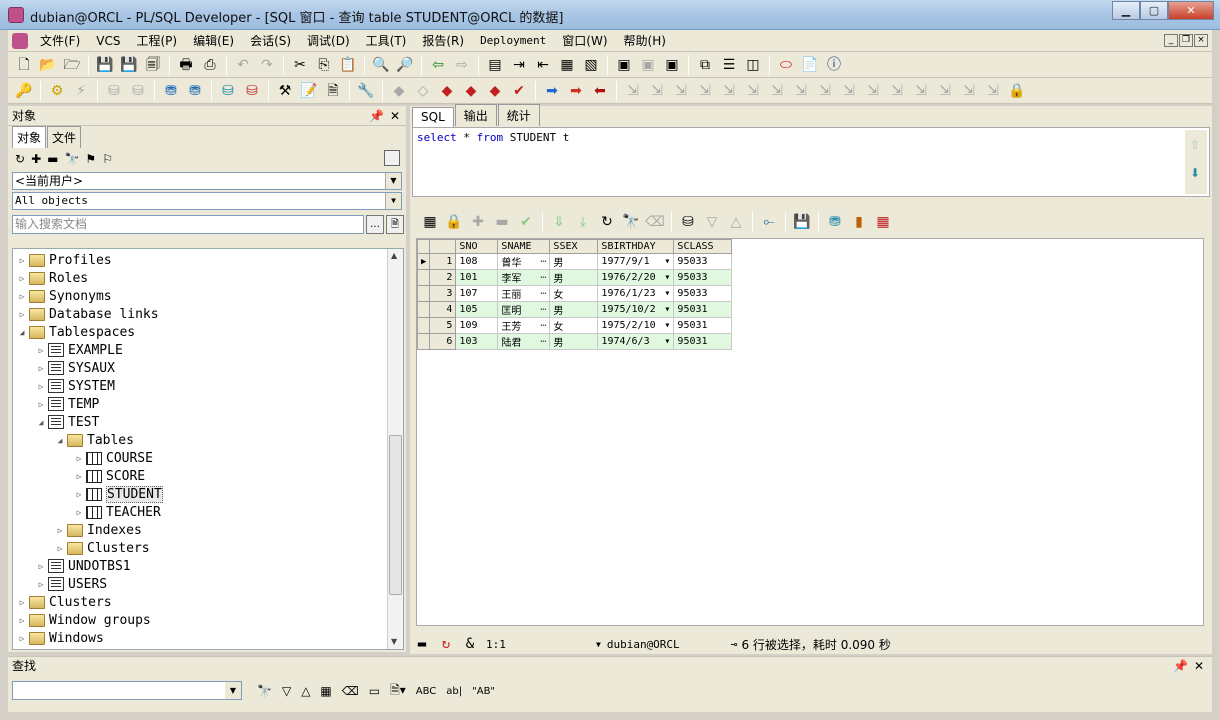  What do you see at coordinates (325, 691) in the screenshot?
I see `find-all-icon: ▦` at bounding box center [325, 691].